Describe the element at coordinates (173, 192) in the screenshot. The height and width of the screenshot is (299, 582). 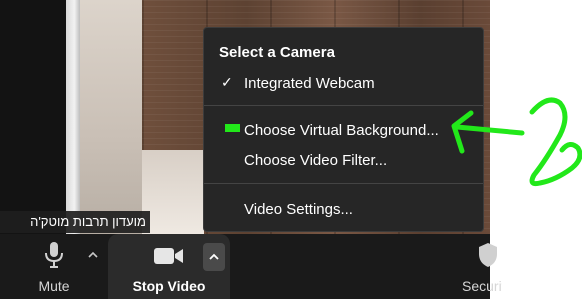
I see `video-light-area` at that location.